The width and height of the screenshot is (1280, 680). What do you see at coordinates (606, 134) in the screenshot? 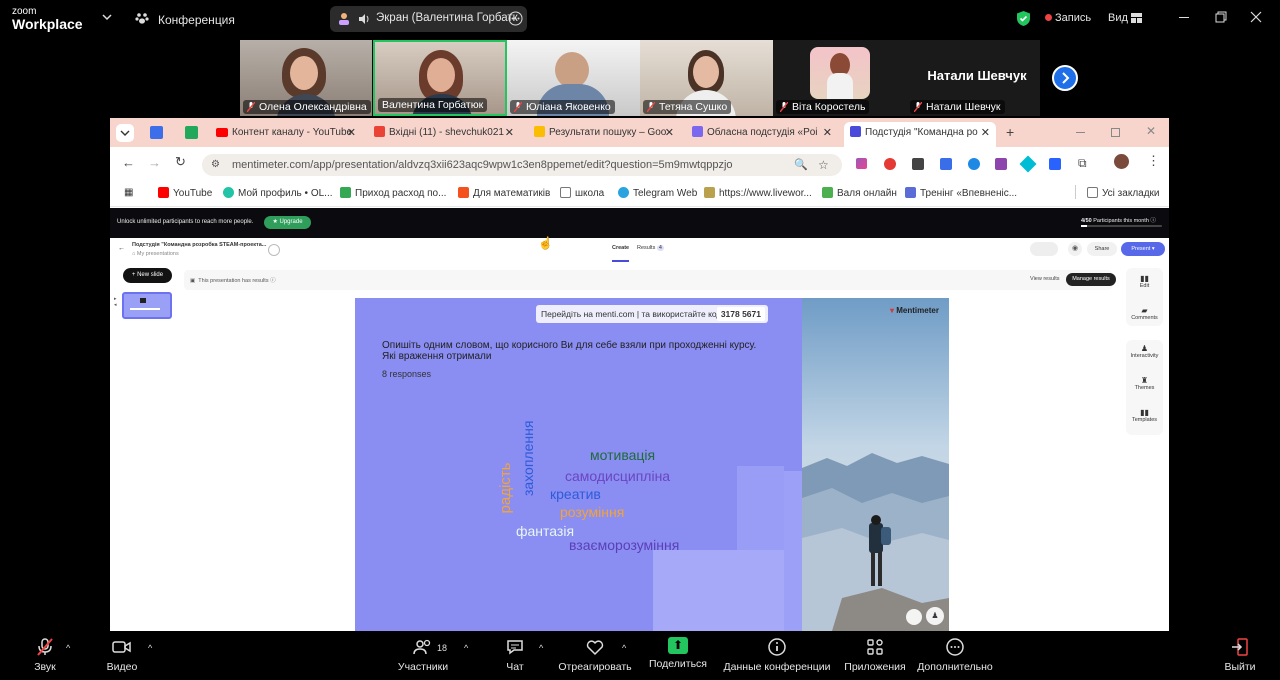
I see `browser-tab: Результати пошуку – Goo ✕` at bounding box center [606, 134].